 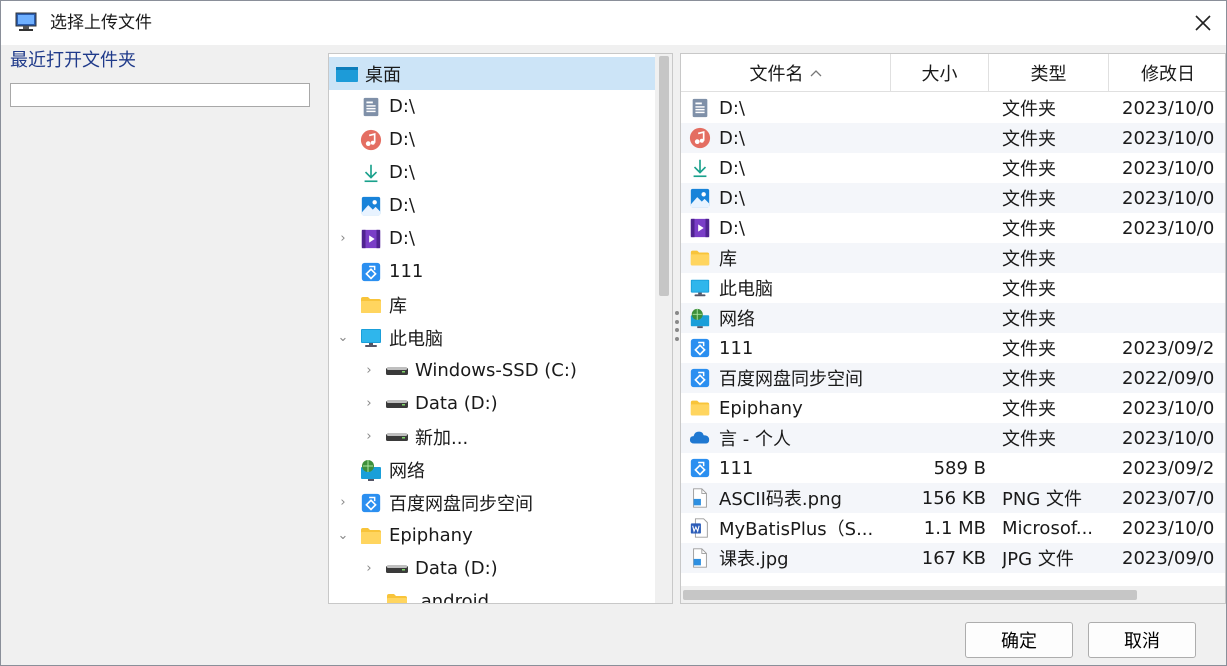 What do you see at coordinates (452, 597) in the screenshot?
I see `tree-item-label: .android` at bounding box center [452, 597].